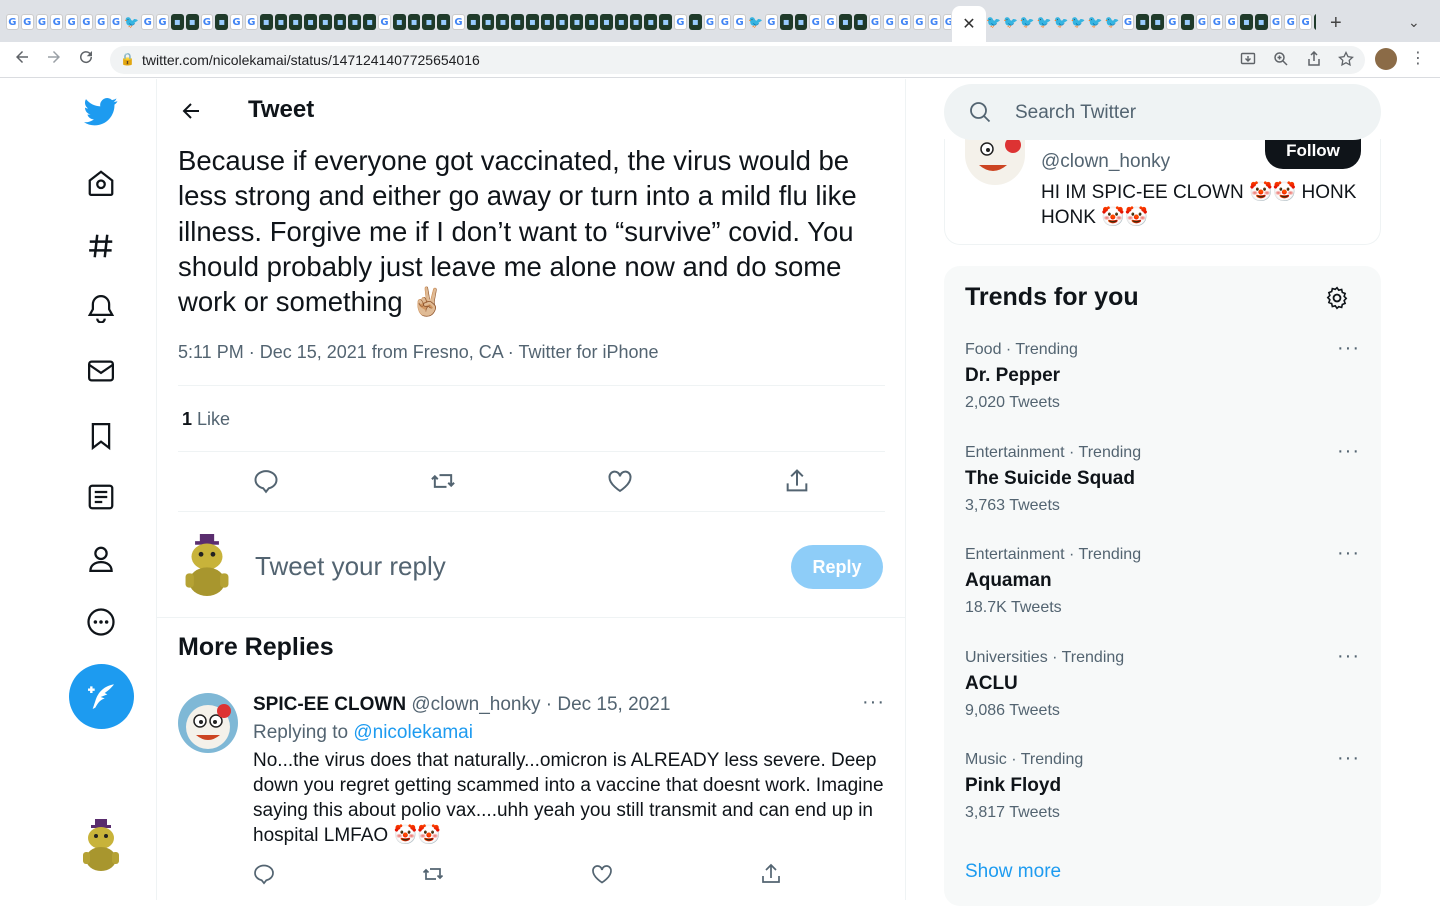 This screenshot has width=1440, height=906. Describe the element at coordinates (206, 419) in the screenshot. I see `likes-count: 1 Like` at that location.